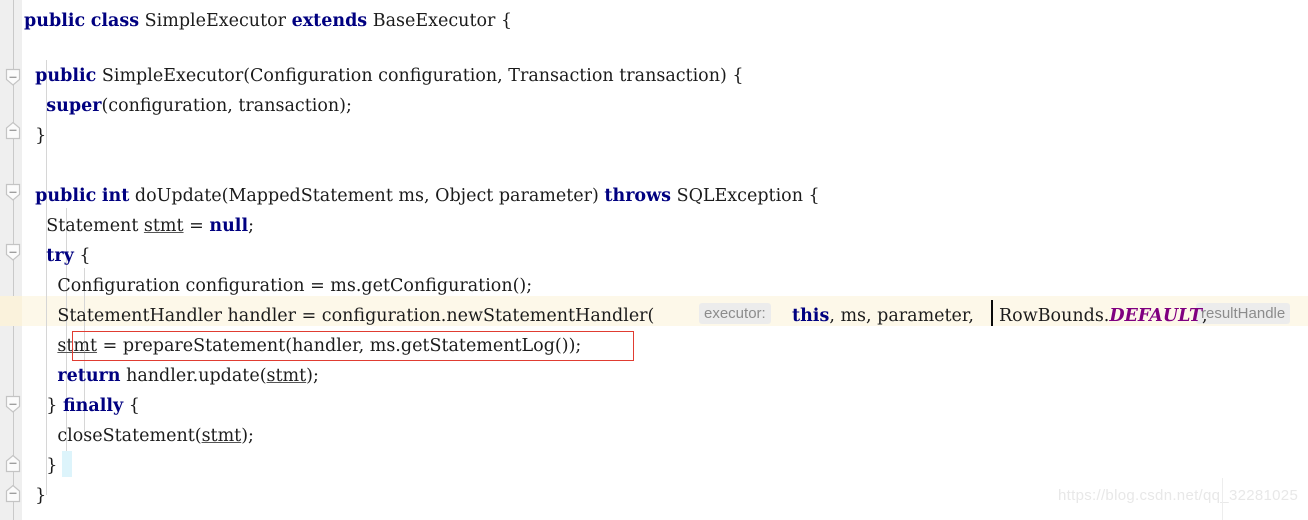 This screenshot has height=520, width=1308. I want to click on inlay-hint-0: executor:, so click(735, 313).